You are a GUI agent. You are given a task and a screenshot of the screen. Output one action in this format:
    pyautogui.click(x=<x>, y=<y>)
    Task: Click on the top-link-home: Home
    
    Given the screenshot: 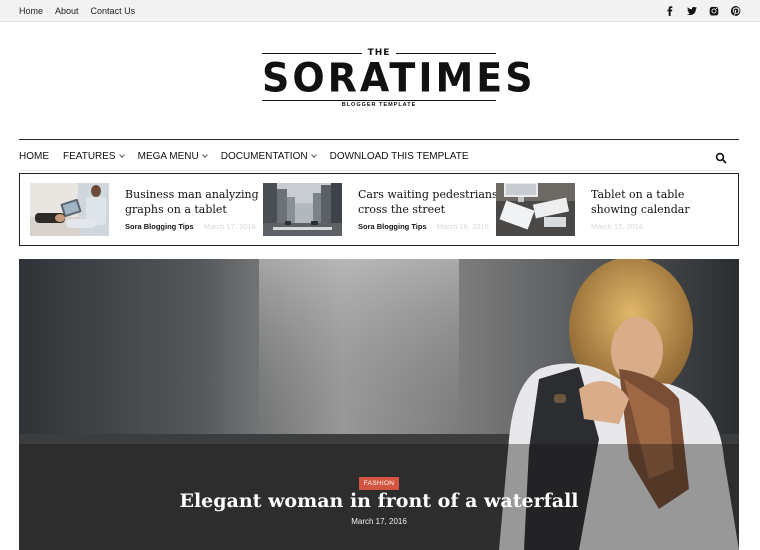 What is the action you would take?
    pyautogui.click(x=31, y=11)
    